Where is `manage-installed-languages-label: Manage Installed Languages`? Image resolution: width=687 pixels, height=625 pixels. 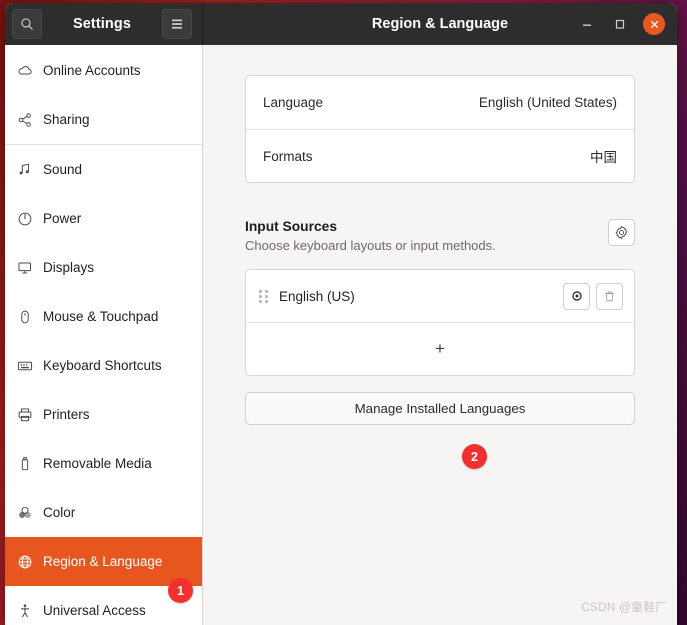
manage-installed-languages-label: Manage Installed Languages is located at coordinates (440, 408).